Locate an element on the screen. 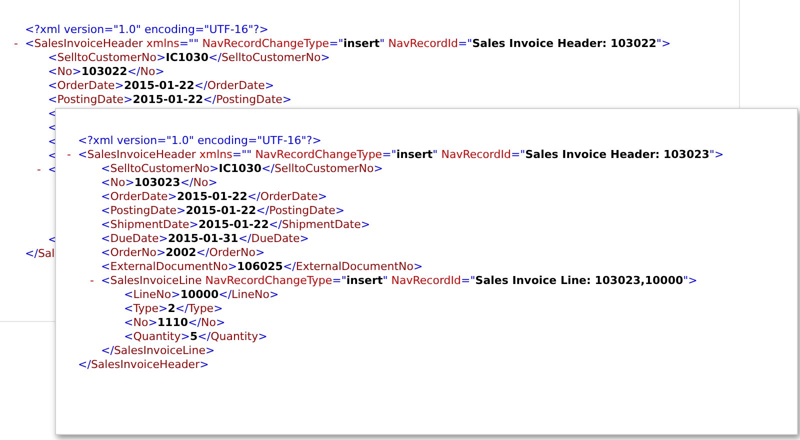 This screenshot has width=800, height=440. xml-line: <ExternalDocumentNo>106025</ExternalDocumentNo> is located at coordinates (262, 267).